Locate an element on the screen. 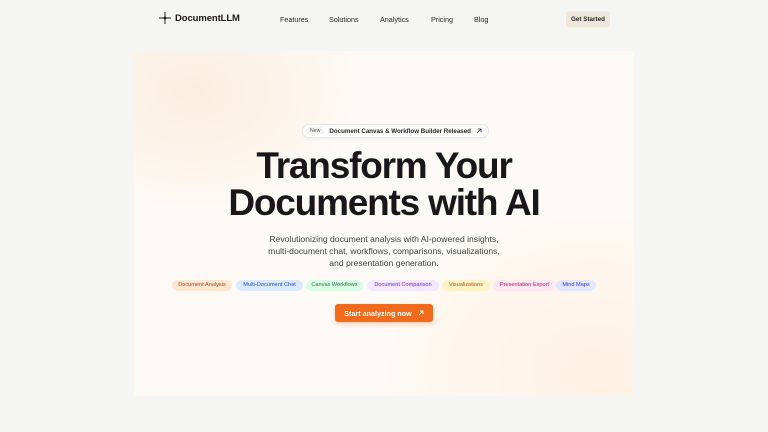  cta-label: Start analyzing now is located at coordinates (378, 313).